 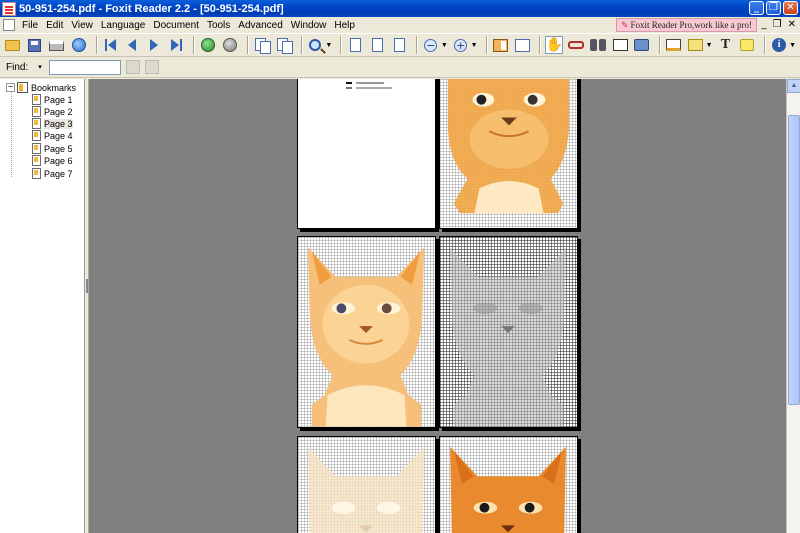 What do you see at coordinates (9, 8) in the screenshot?
I see `foxit-app-icon` at bounding box center [9, 8].